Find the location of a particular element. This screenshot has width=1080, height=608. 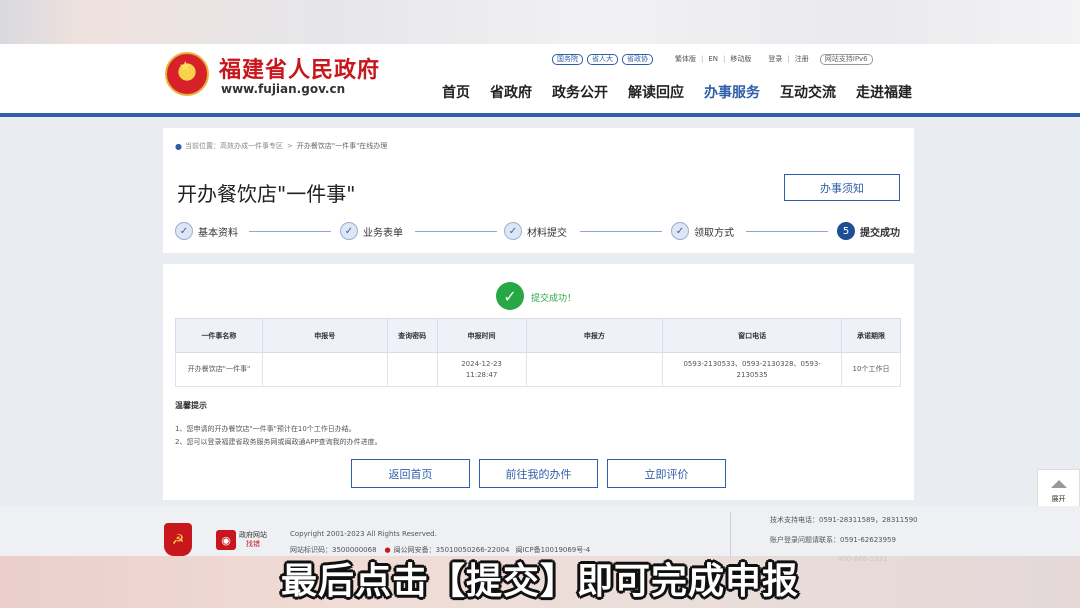

step-label: 领取方式 is located at coordinates (714, 233).